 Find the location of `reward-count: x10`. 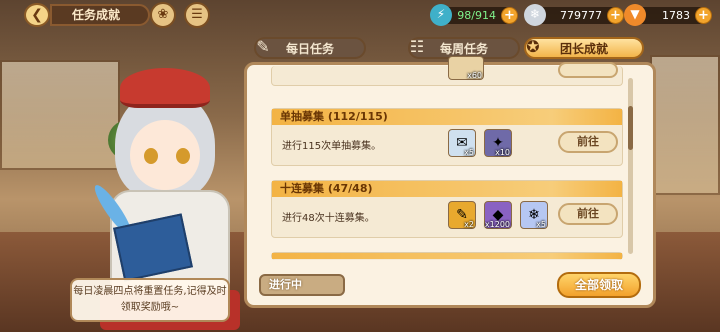

reward-count: x10 is located at coordinates (502, 152).